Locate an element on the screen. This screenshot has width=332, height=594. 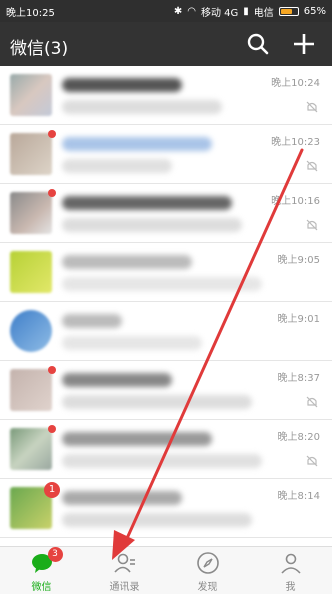
tab-label: 我 is located at coordinates (290, 587).